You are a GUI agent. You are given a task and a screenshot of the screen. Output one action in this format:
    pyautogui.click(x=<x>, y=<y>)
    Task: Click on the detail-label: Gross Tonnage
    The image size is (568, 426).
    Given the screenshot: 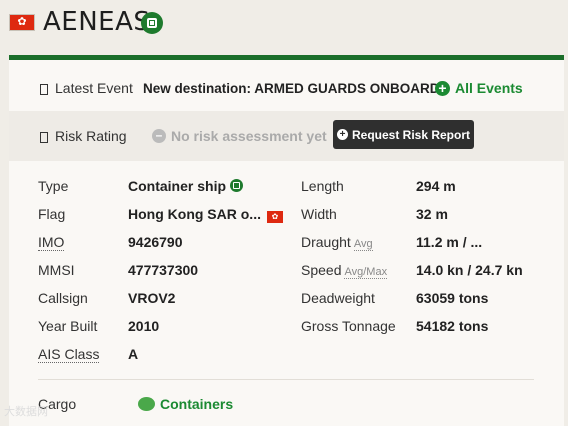 What is the action you would take?
    pyautogui.click(x=348, y=326)
    